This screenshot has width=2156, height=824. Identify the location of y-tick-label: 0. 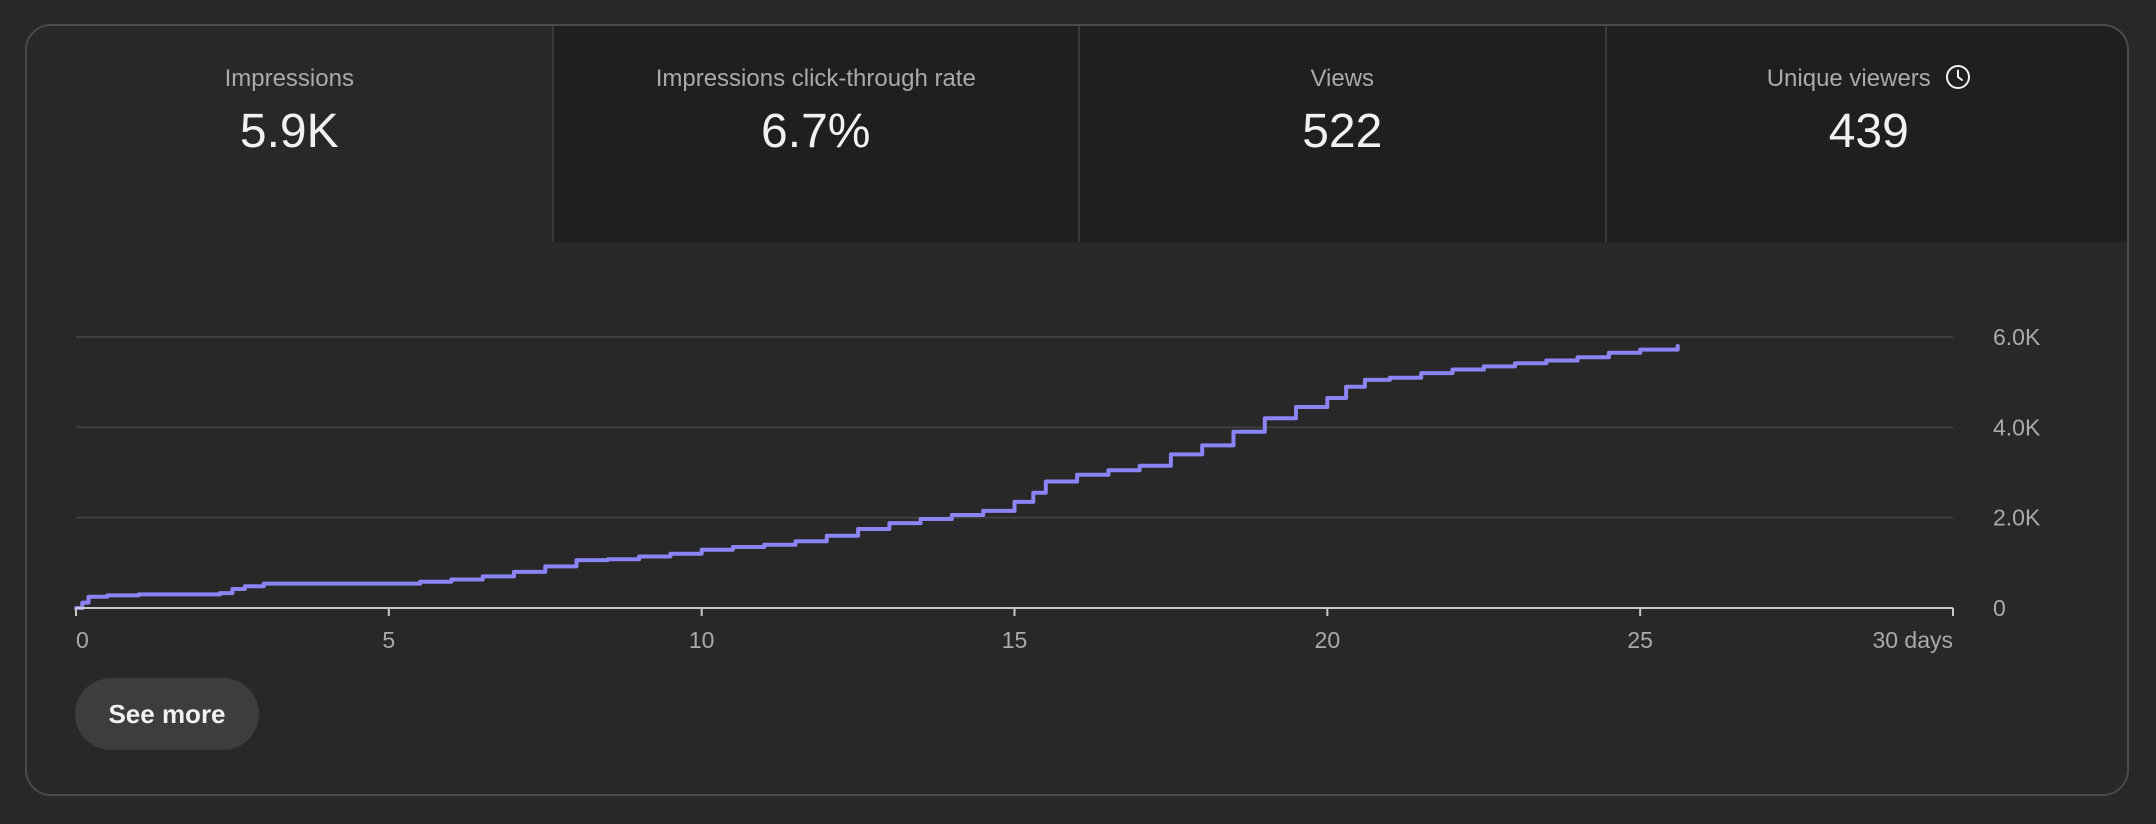
(1999, 608).